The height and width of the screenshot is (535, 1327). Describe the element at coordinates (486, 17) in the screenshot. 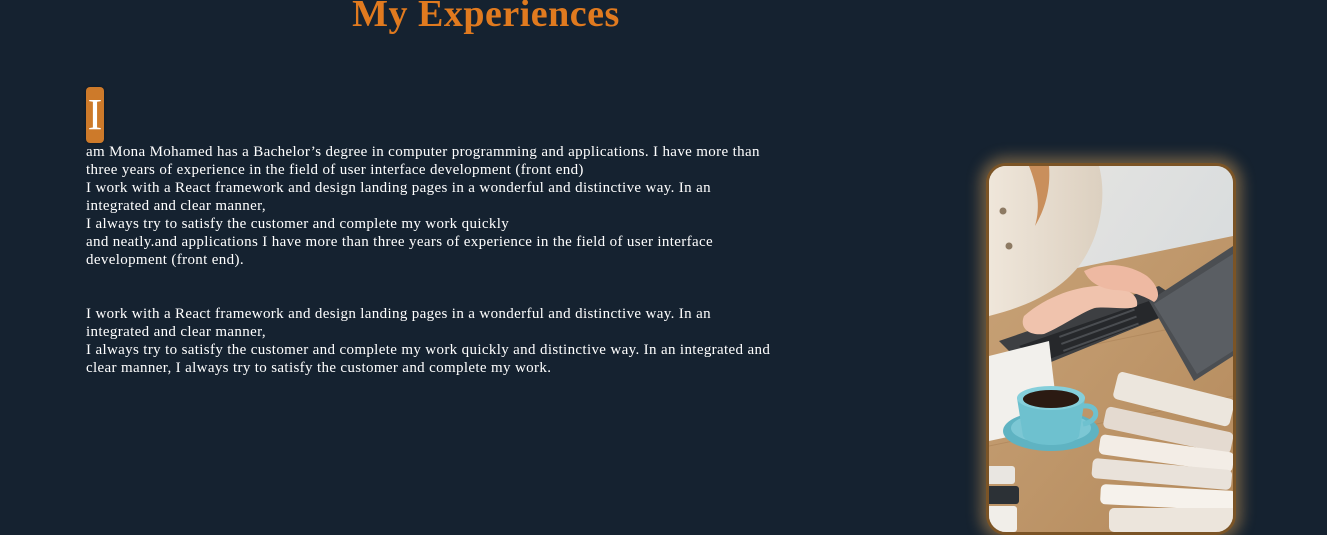

I see `section-title: My Experiences` at that location.